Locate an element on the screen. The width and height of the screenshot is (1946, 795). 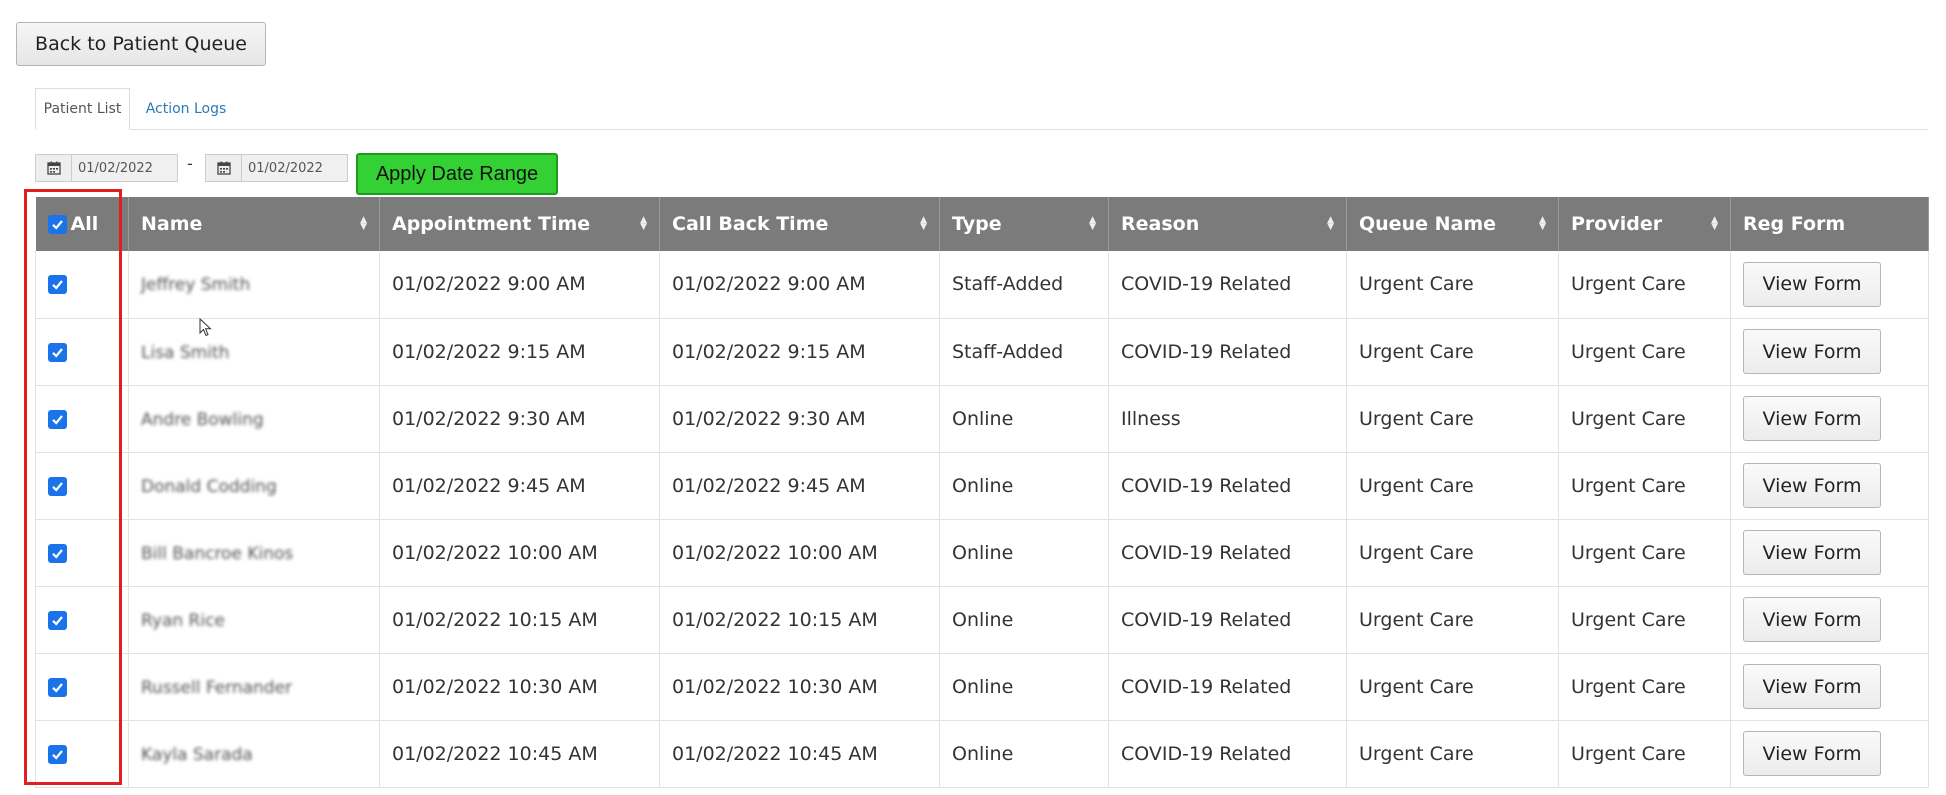
call-back-time-cell: 01/02/2022 10:15 AM is located at coordinates (799, 620).